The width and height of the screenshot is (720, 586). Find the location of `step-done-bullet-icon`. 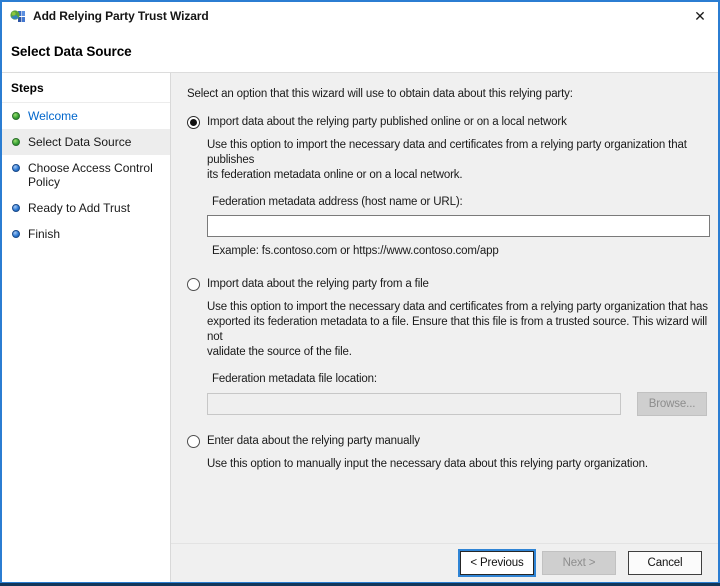

step-done-bullet-icon is located at coordinates (16, 116).